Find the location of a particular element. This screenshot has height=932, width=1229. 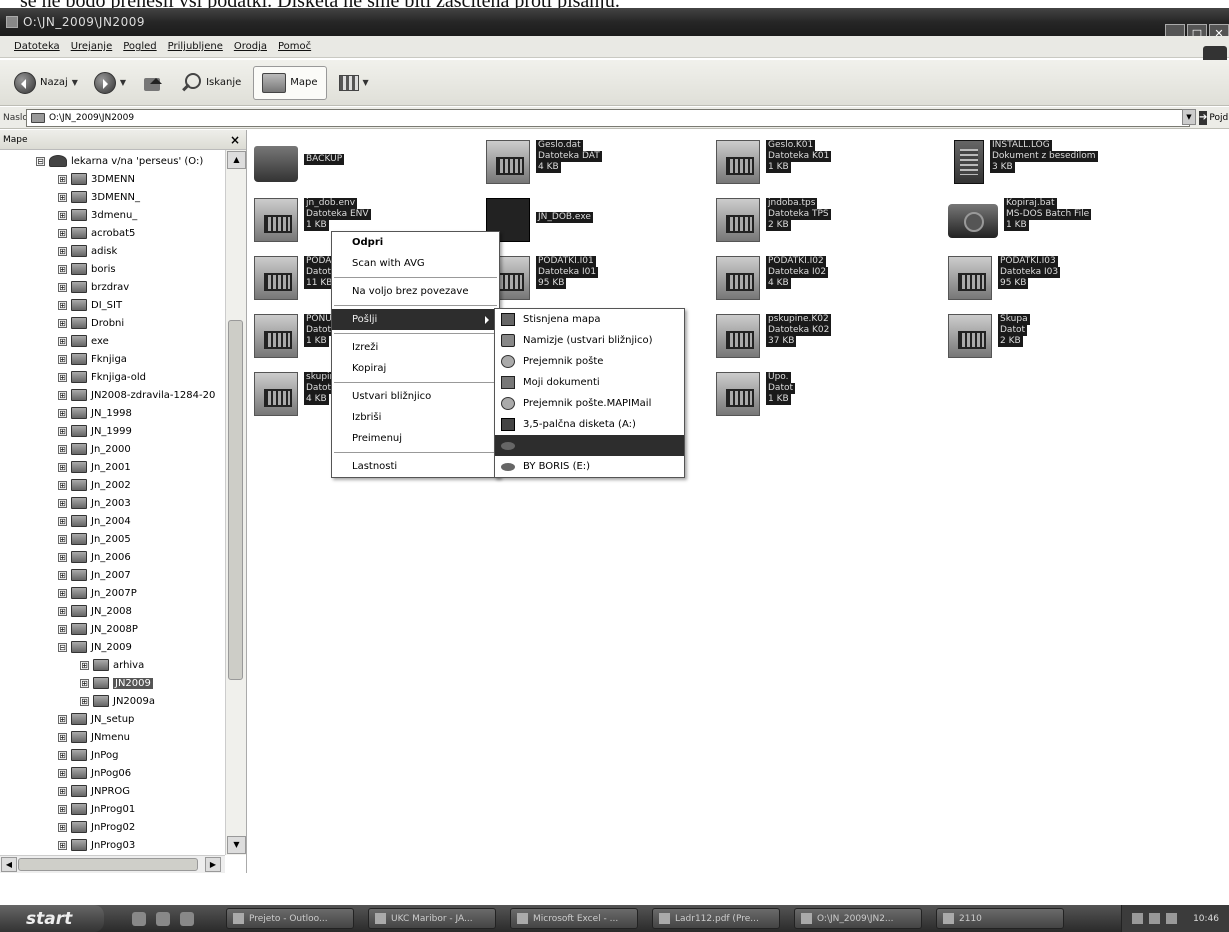

tree-item: ⊞ exe is located at coordinates (83, 341).